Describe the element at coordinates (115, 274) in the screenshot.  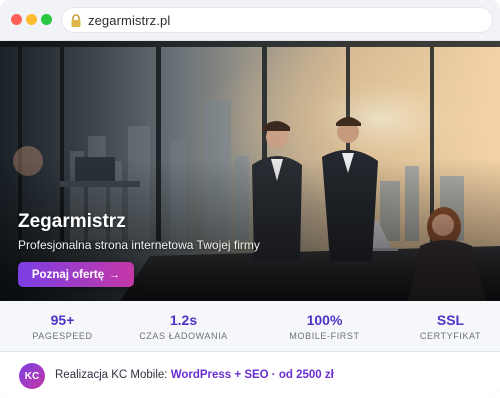
I see `arrow-right-icon: →` at that location.